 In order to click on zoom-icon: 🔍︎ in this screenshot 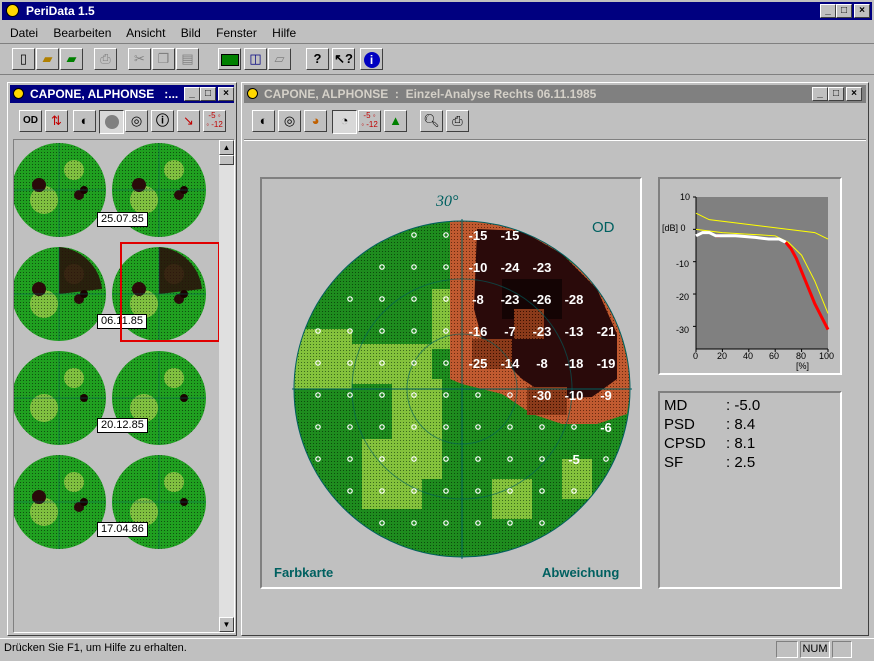, I will do `click(431, 121)`.